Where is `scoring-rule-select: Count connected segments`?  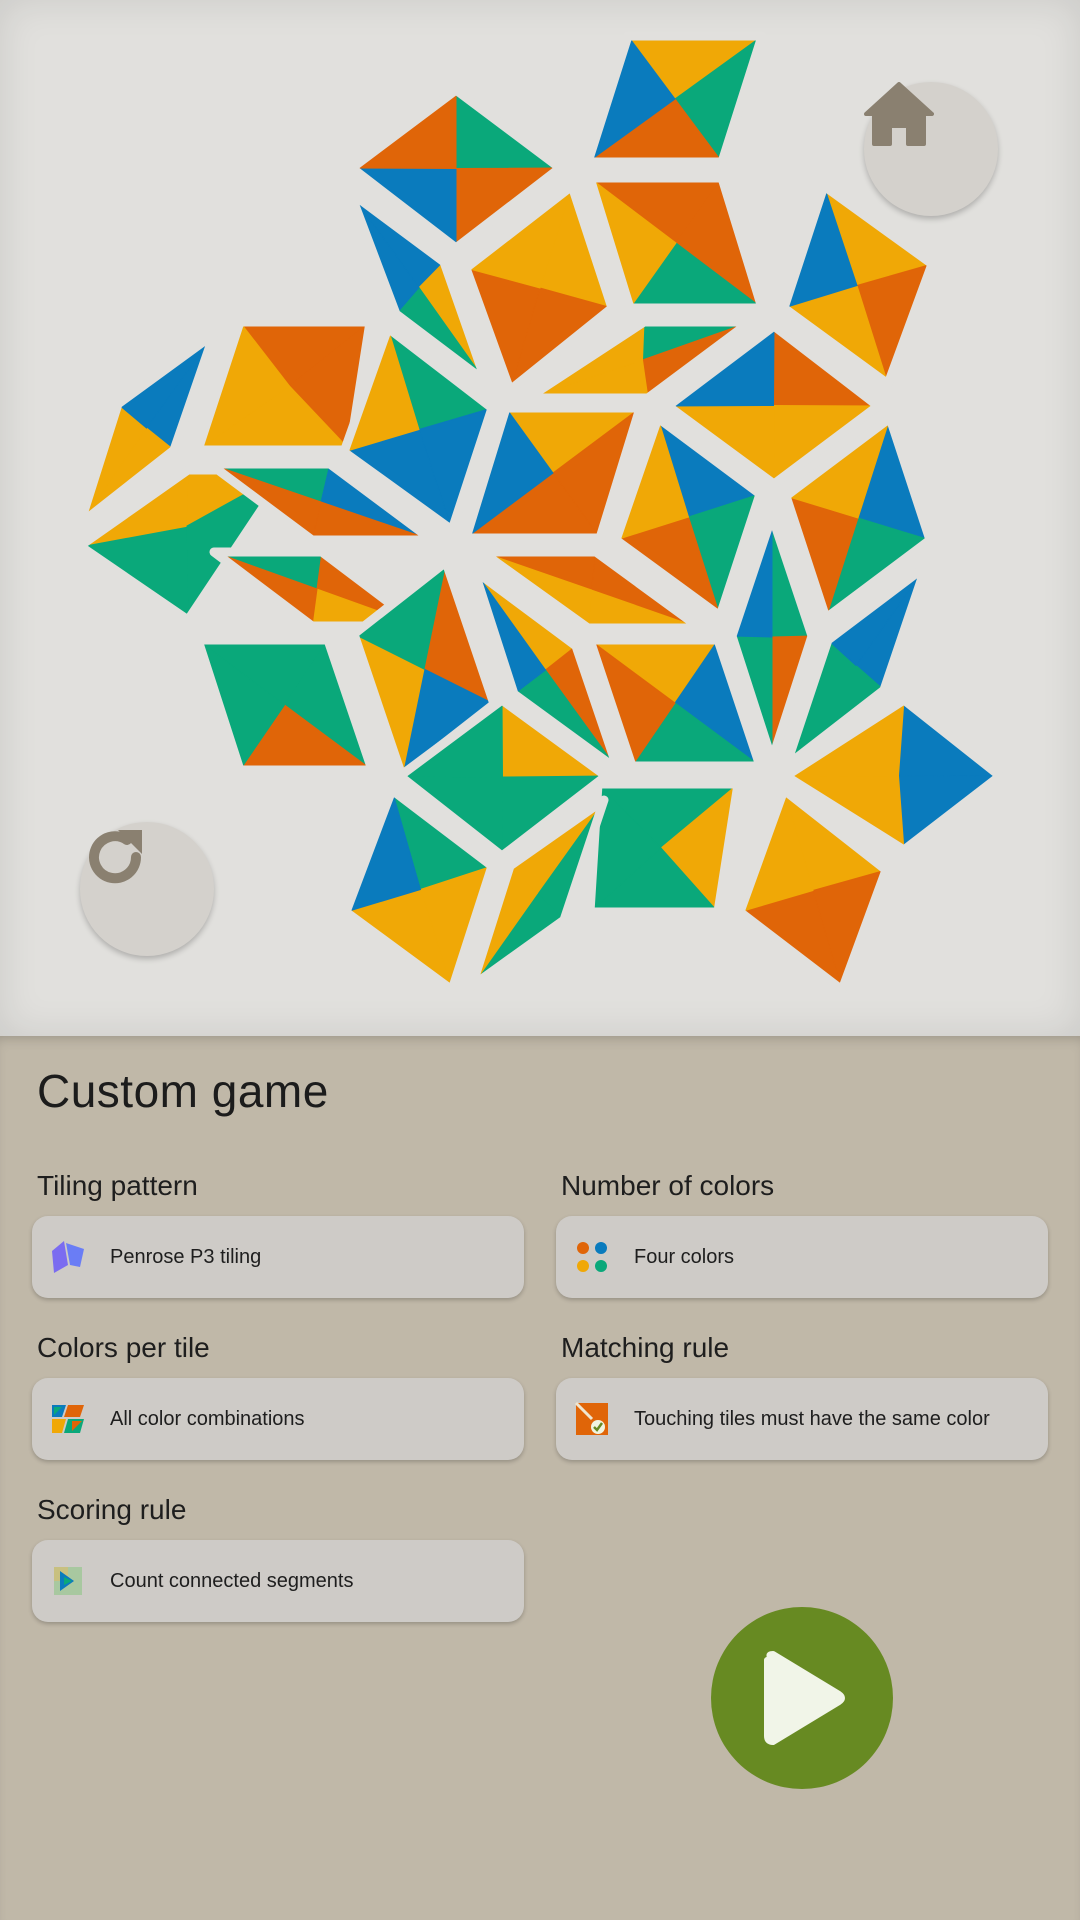
scoring-rule-select: Count connected segments is located at coordinates (278, 1581).